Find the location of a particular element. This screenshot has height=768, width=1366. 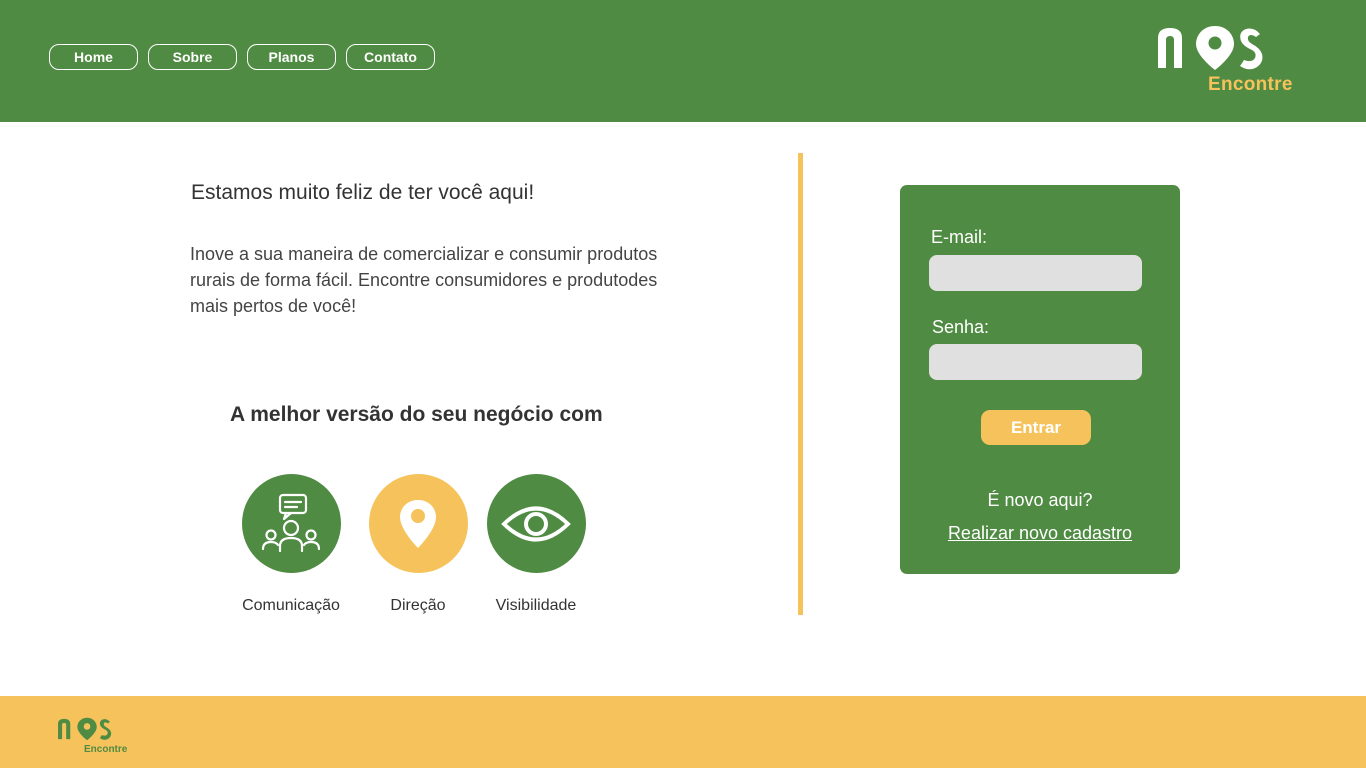

logo-word: Encontre is located at coordinates (1250, 84).